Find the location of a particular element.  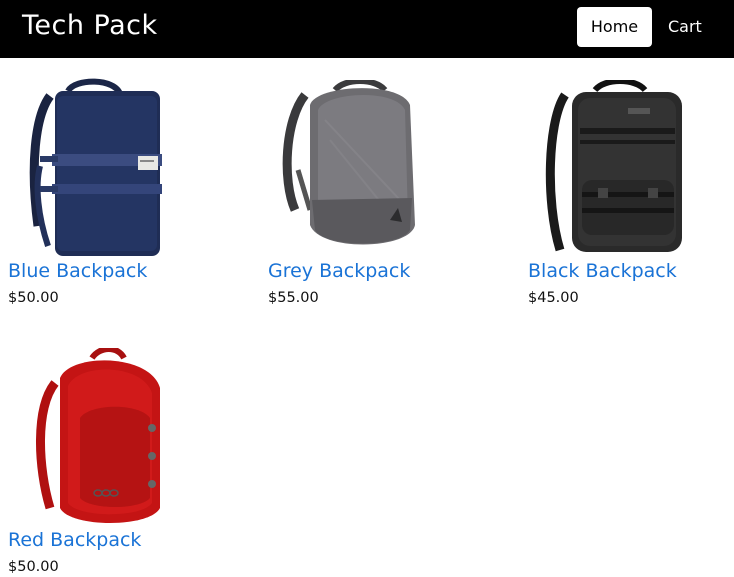

black-backpack-image is located at coordinates (627, 180).